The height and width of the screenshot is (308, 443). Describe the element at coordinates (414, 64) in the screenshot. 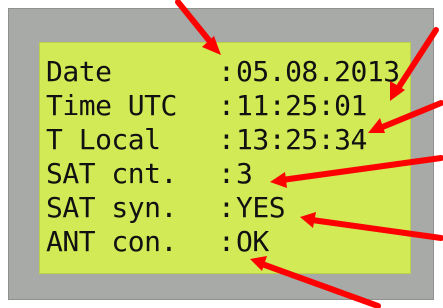

I see `arrow-time-utc-icon` at that location.